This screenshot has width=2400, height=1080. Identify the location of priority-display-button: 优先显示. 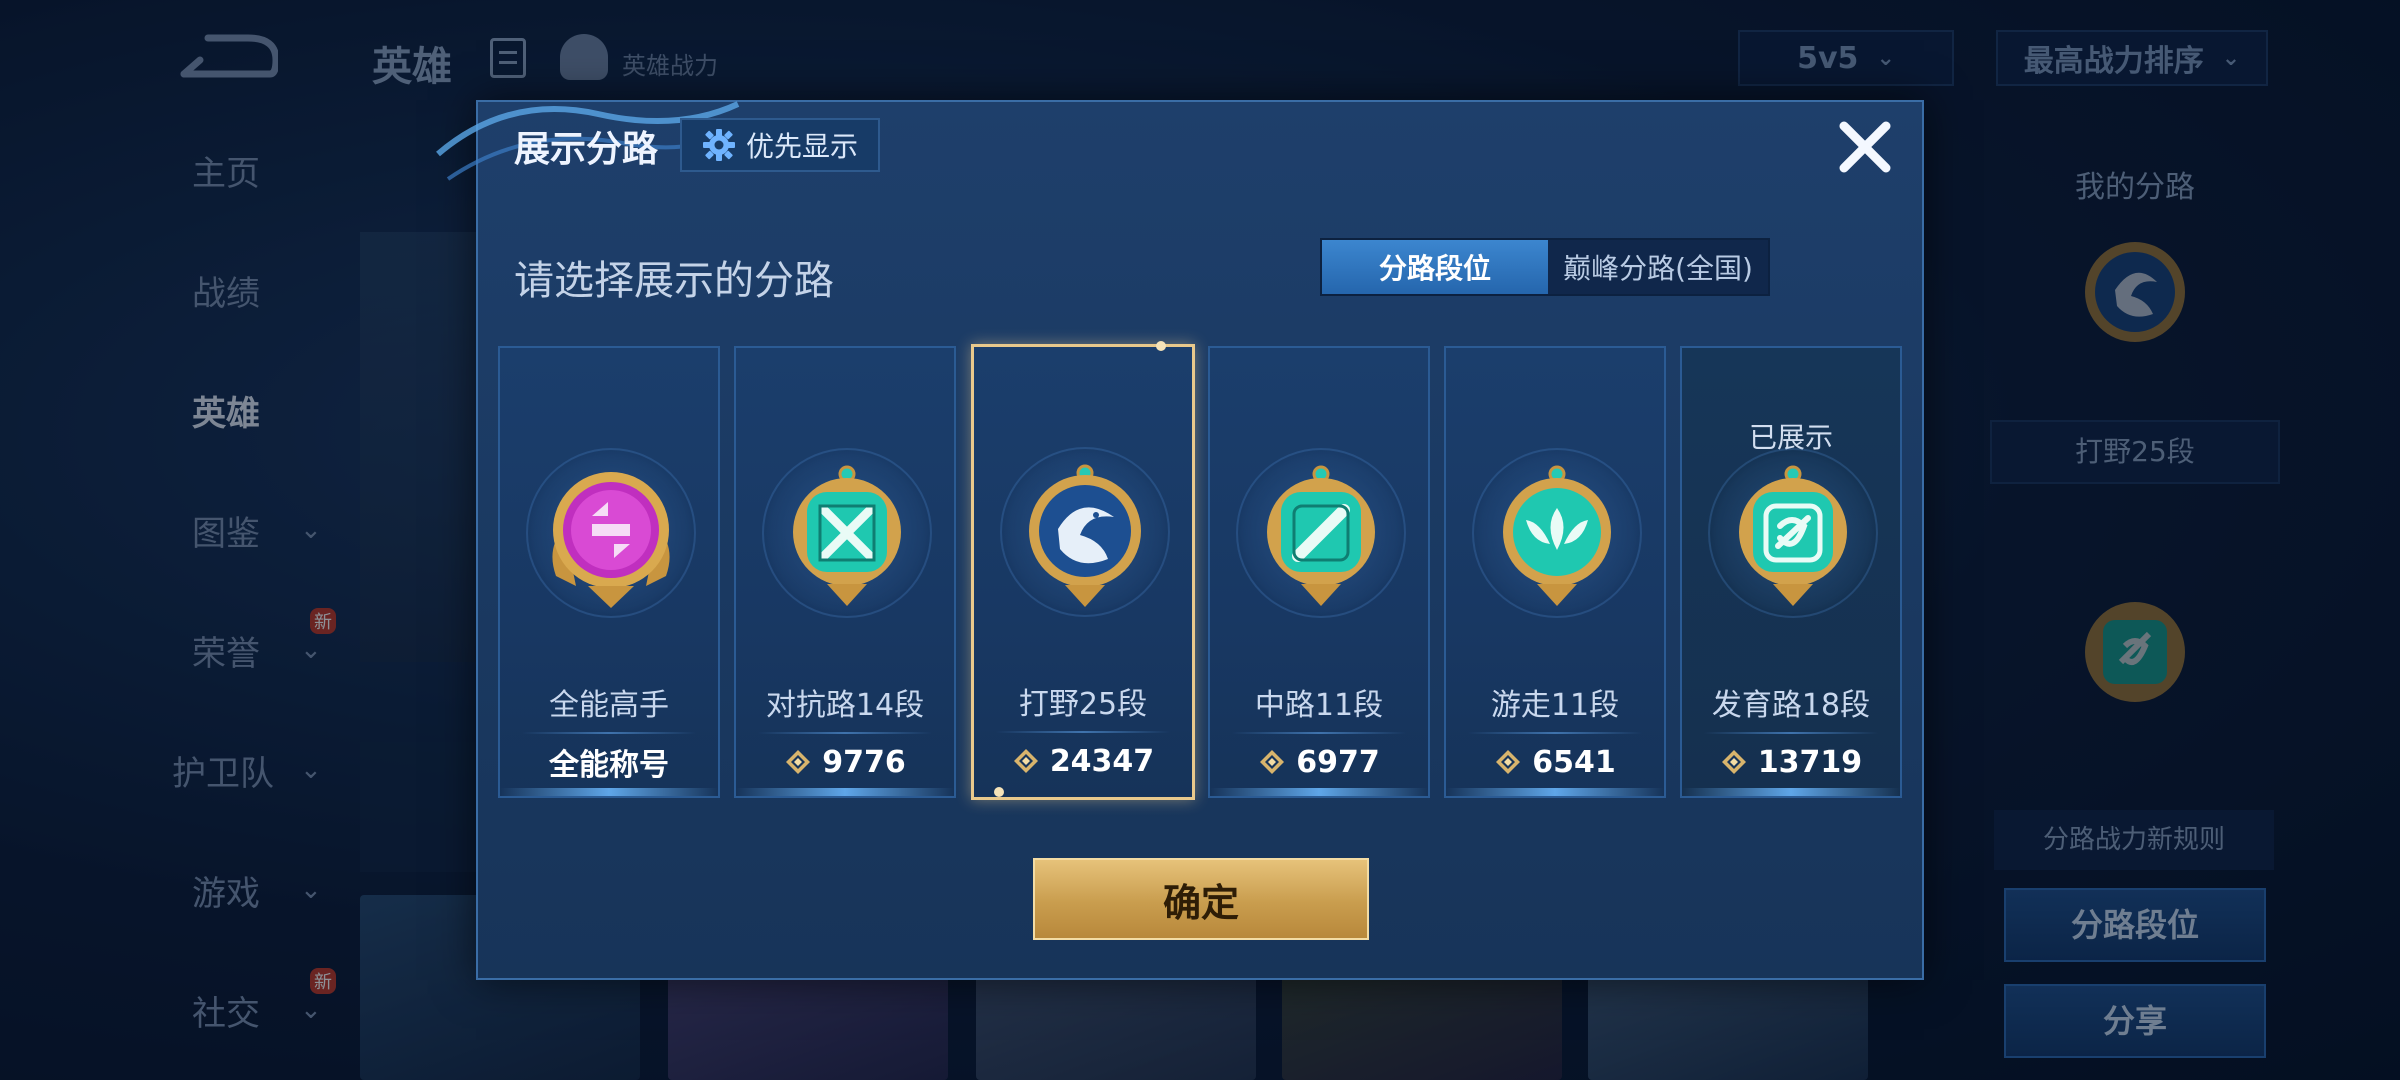
(780, 145).